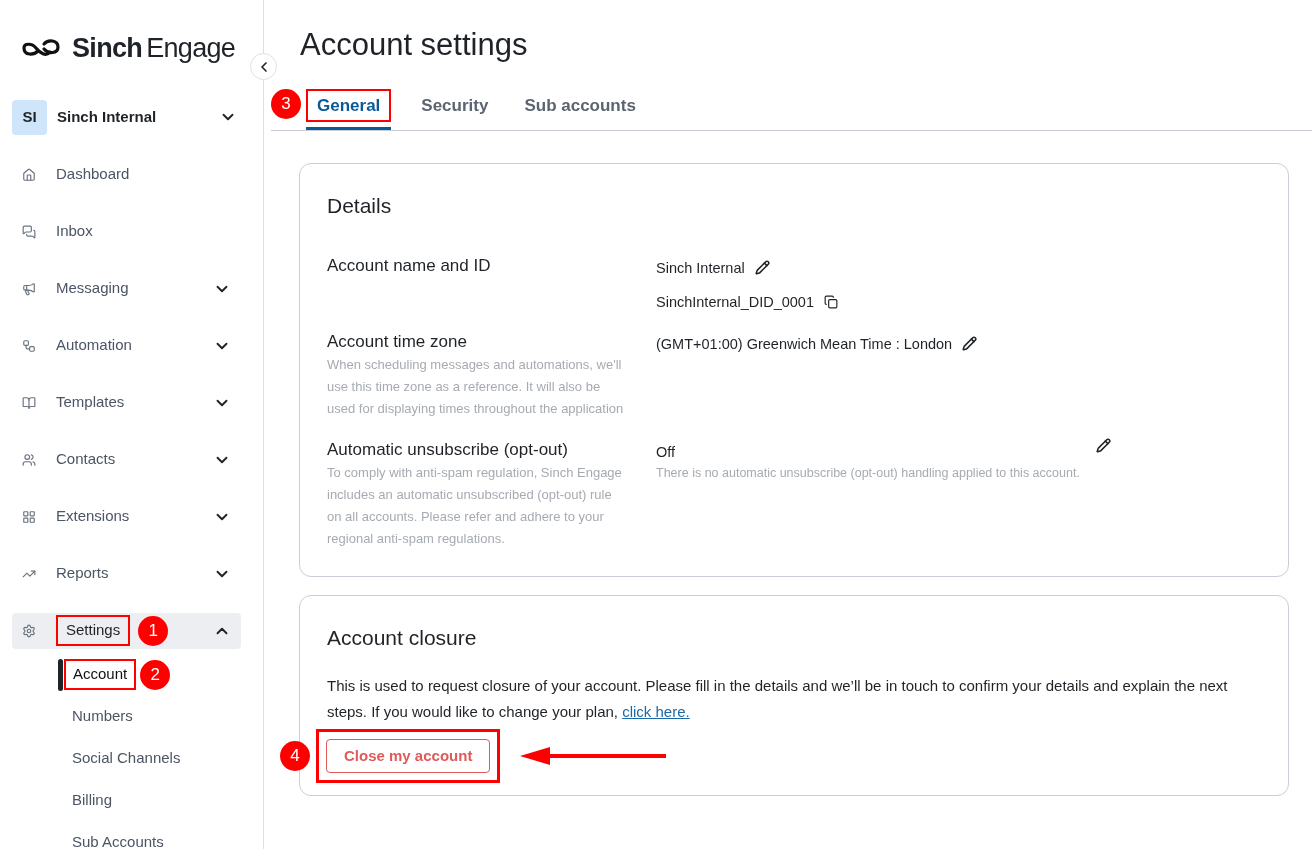 This screenshot has height=849, width=1312. What do you see at coordinates (409, 265) in the screenshot?
I see `setting-label: Account name and ID` at bounding box center [409, 265].